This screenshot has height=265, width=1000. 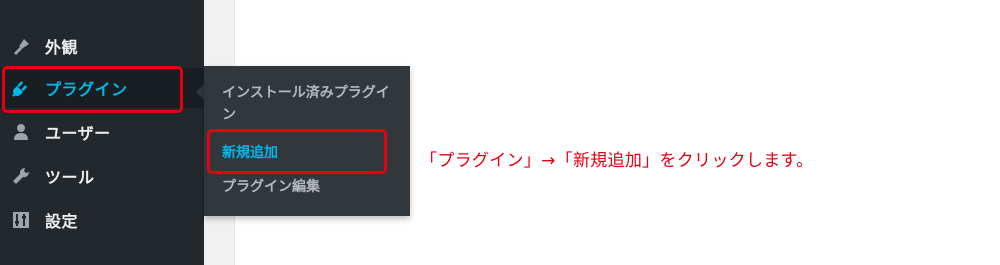 What do you see at coordinates (21, 46) in the screenshot?
I see `brush-icon` at bounding box center [21, 46].